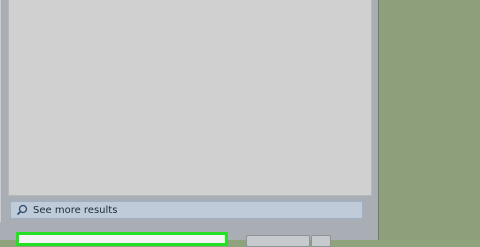 This screenshot has height=247, width=480. What do you see at coordinates (186, 210) in the screenshot?
I see `see-more-results-link: See more results` at bounding box center [186, 210].